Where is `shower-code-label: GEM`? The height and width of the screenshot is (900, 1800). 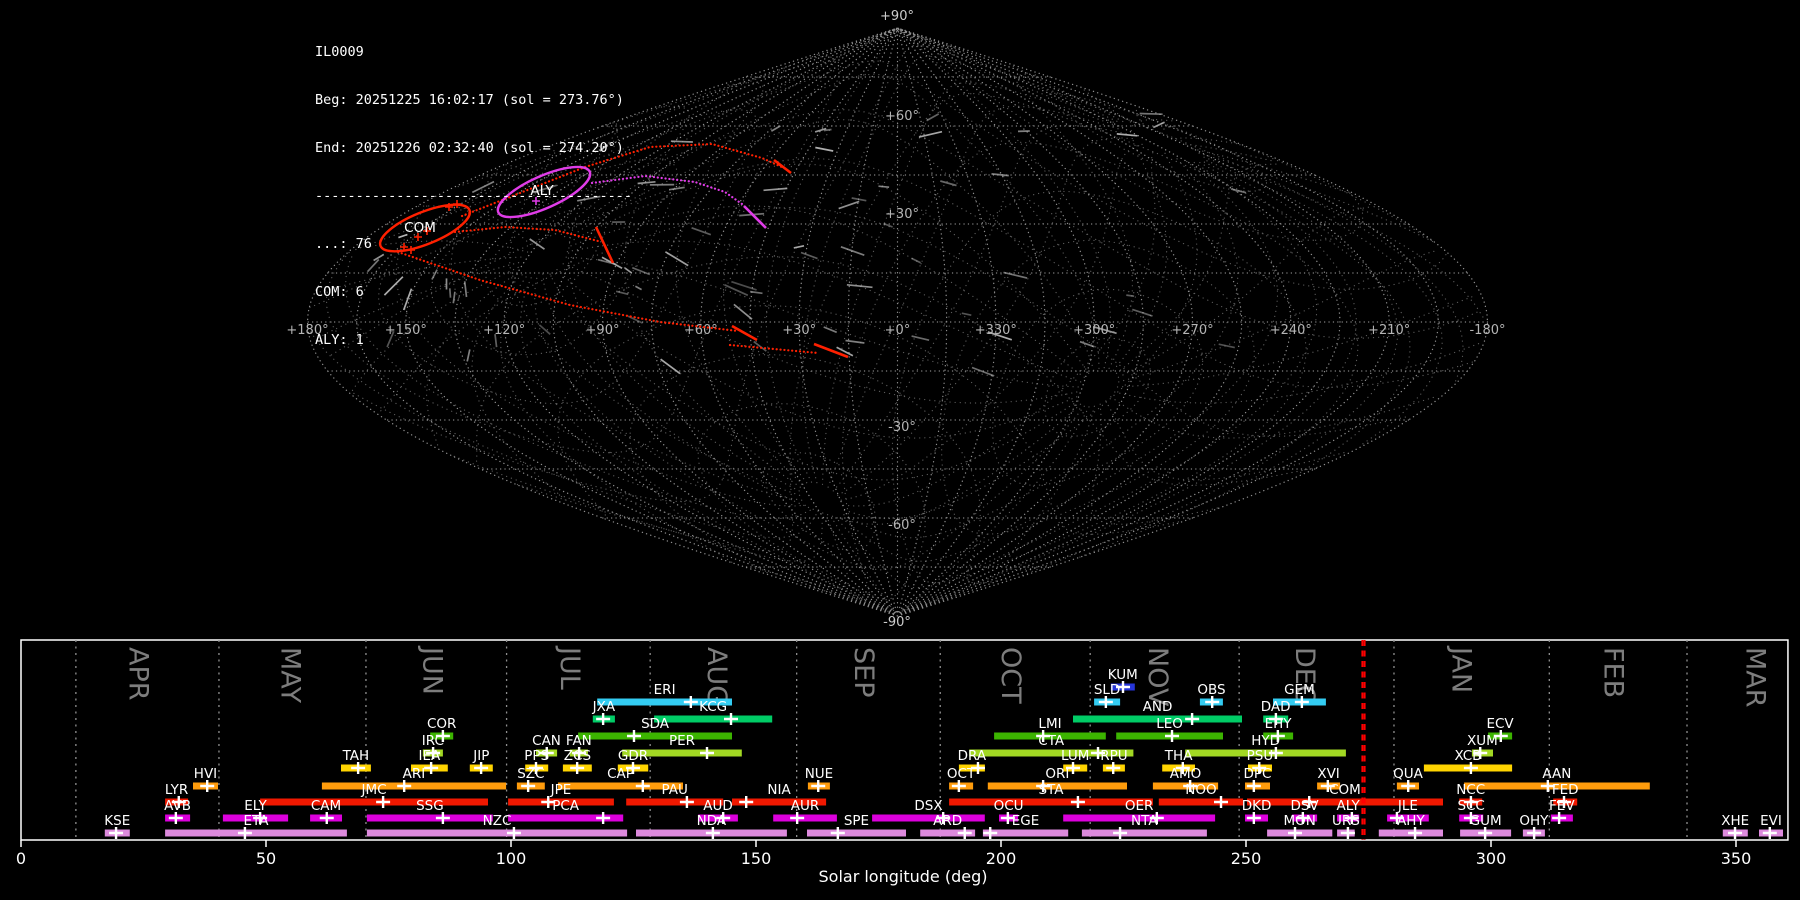 shower-code-label: GEM is located at coordinates (1299, 690).